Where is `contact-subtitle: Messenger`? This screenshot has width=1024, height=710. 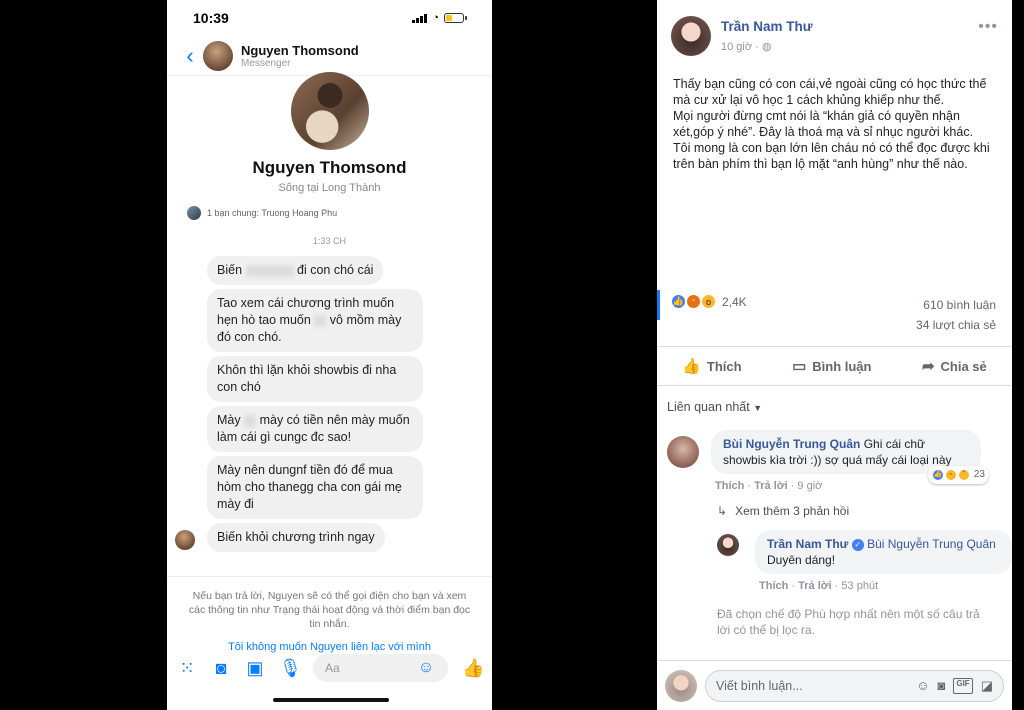 contact-subtitle: Messenger is located at coordinates (266, 63).